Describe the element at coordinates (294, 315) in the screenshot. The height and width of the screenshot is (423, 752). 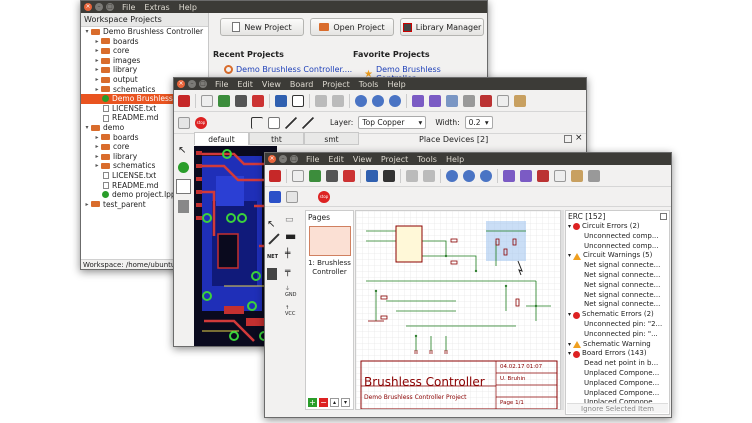
I see `vcc-icon: ↑ VCC` at that location.